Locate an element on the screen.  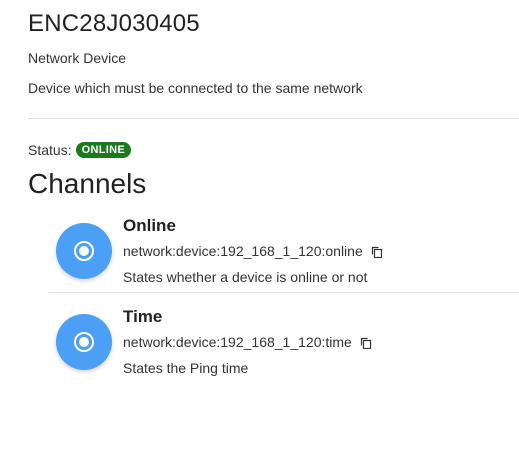
channel-description: States whether a device is online or not is located at coordinates (245, 277).